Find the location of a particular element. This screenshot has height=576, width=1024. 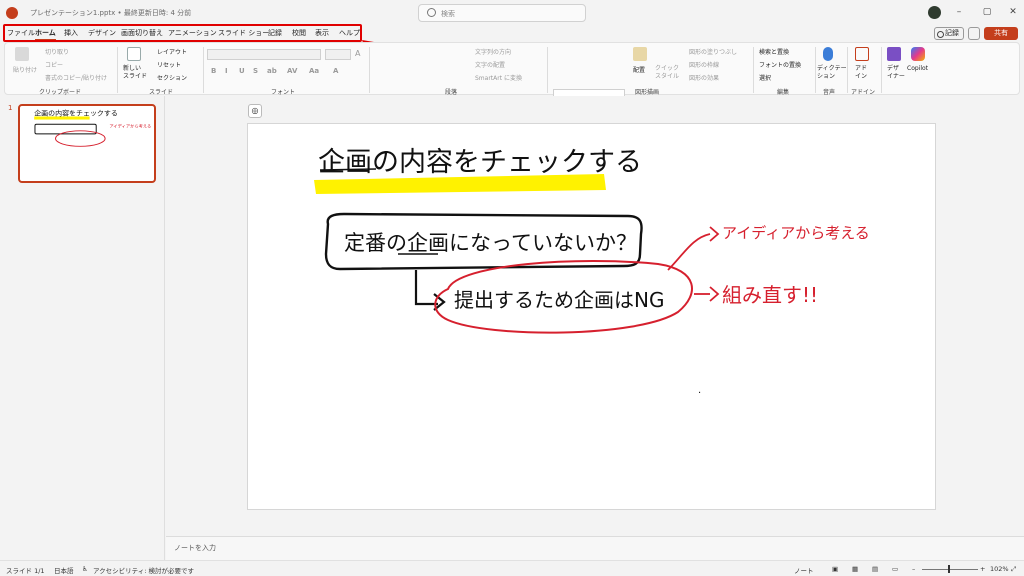

quick-styles-button: クイック スタイル is located at coordinates (667, 73).